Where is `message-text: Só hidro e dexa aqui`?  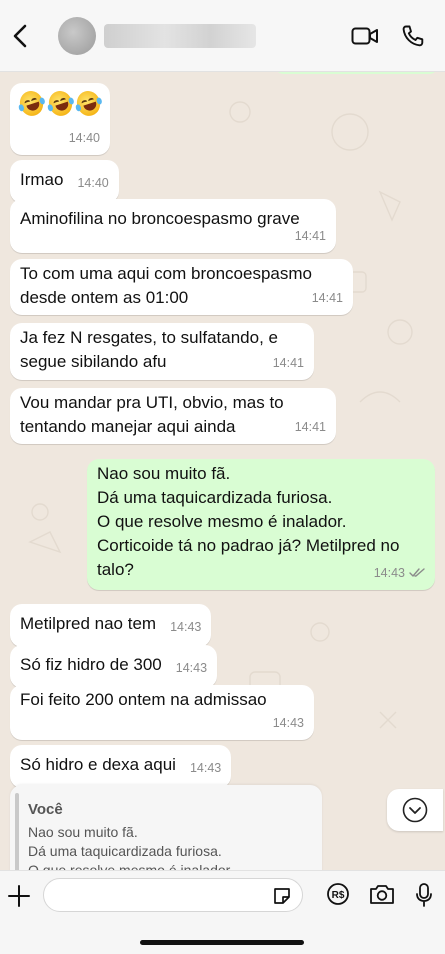
message-text: Só hidro e dexa aqui is located at coordinates (98, 764).